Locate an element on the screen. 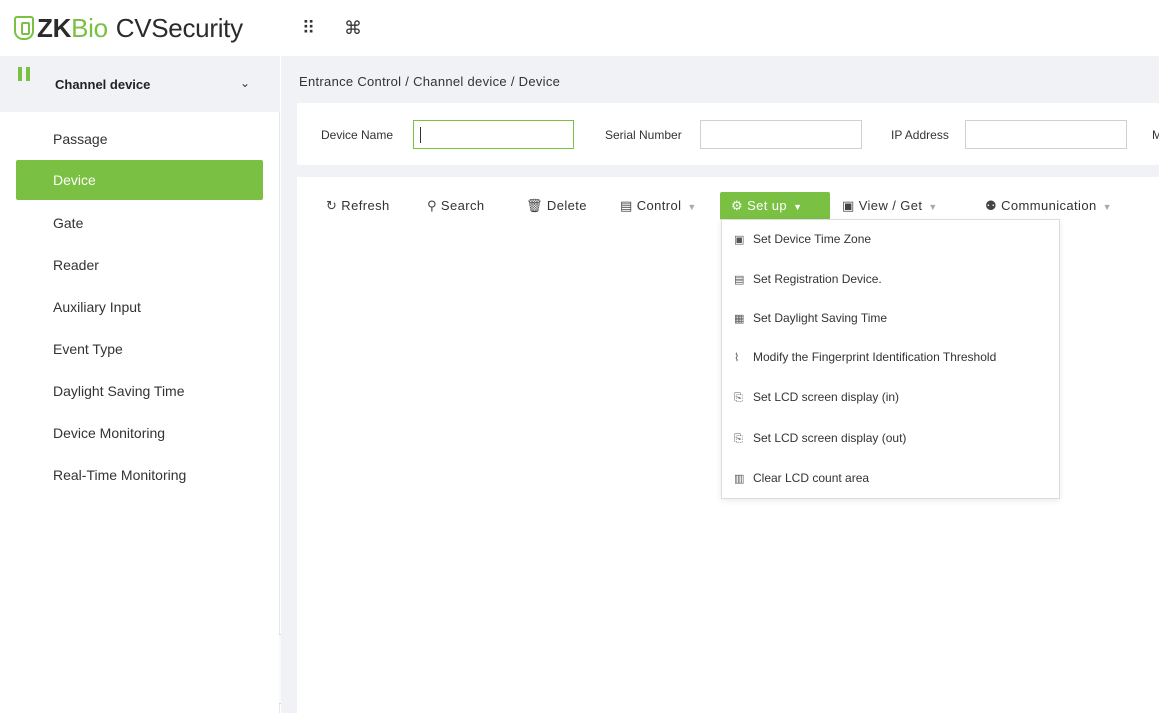 The image size is (1159, 713). menu-item-label: Set Daylight Saving Time is located at coordinates (820, 318).